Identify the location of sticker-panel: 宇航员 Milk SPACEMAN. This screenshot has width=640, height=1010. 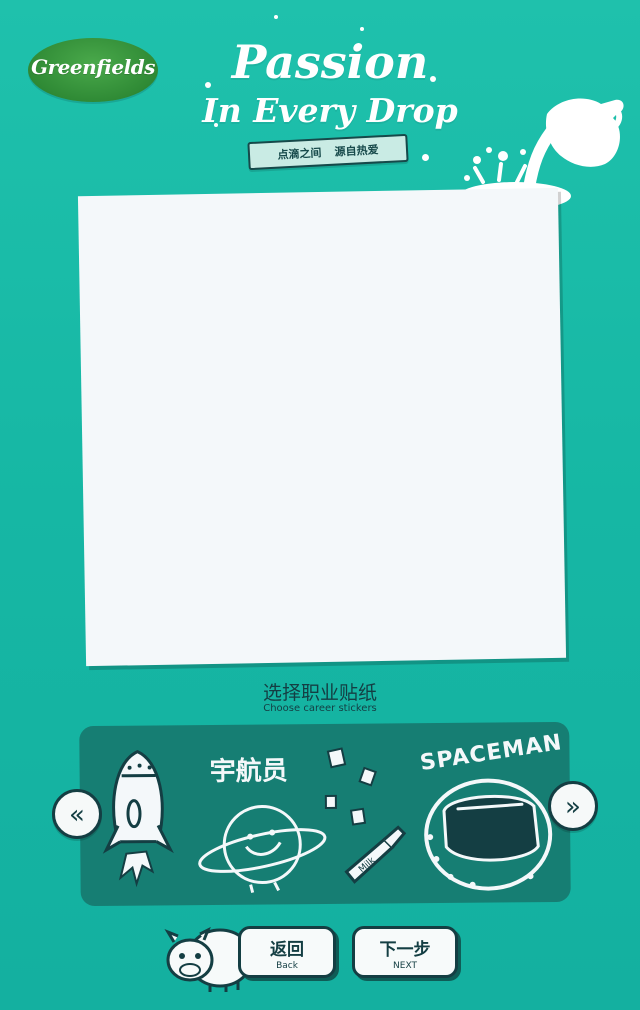
(325, 814).